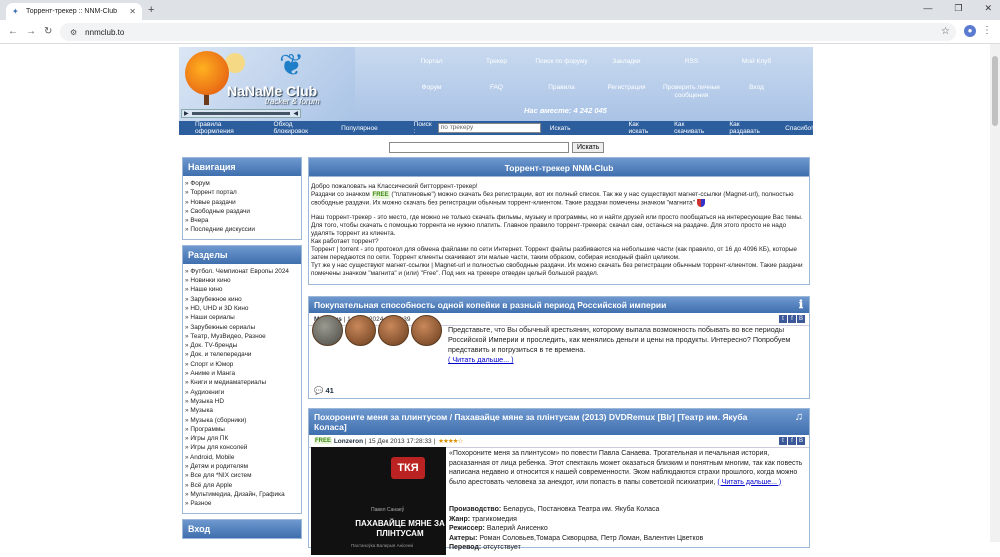  Describe the element at coordinates (242, 354) in the screenshot. I see `section-item: Док. и телепередачи` at that location.